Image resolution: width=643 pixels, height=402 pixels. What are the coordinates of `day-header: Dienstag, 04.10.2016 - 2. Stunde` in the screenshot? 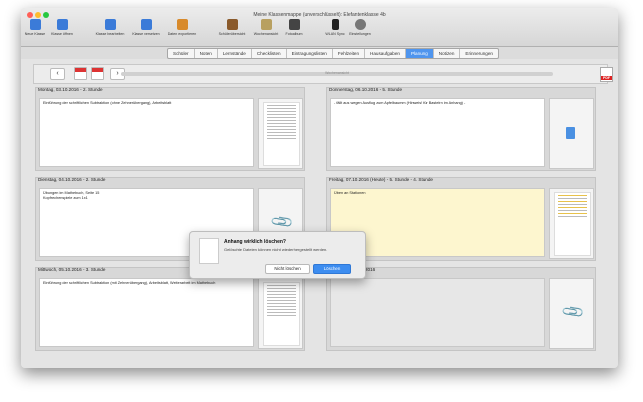 It's located at (72, 179).